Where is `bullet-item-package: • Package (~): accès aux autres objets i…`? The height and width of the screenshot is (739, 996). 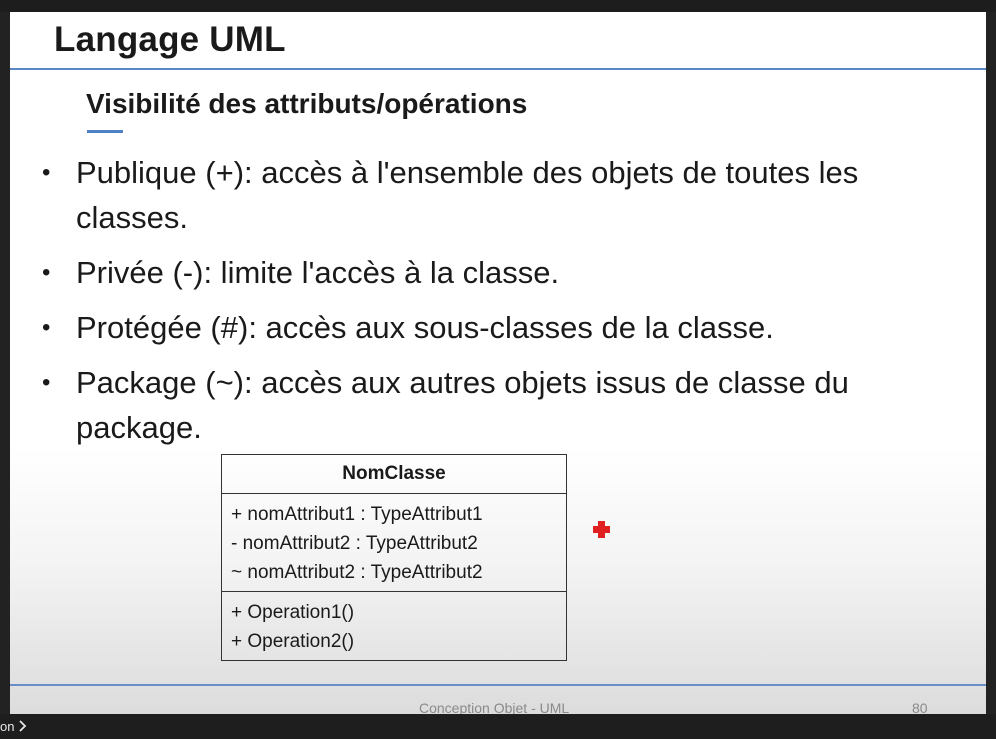
bullet-item-package: • Package (~): accès aux autres objets i… is located at coordinates (500, 405).